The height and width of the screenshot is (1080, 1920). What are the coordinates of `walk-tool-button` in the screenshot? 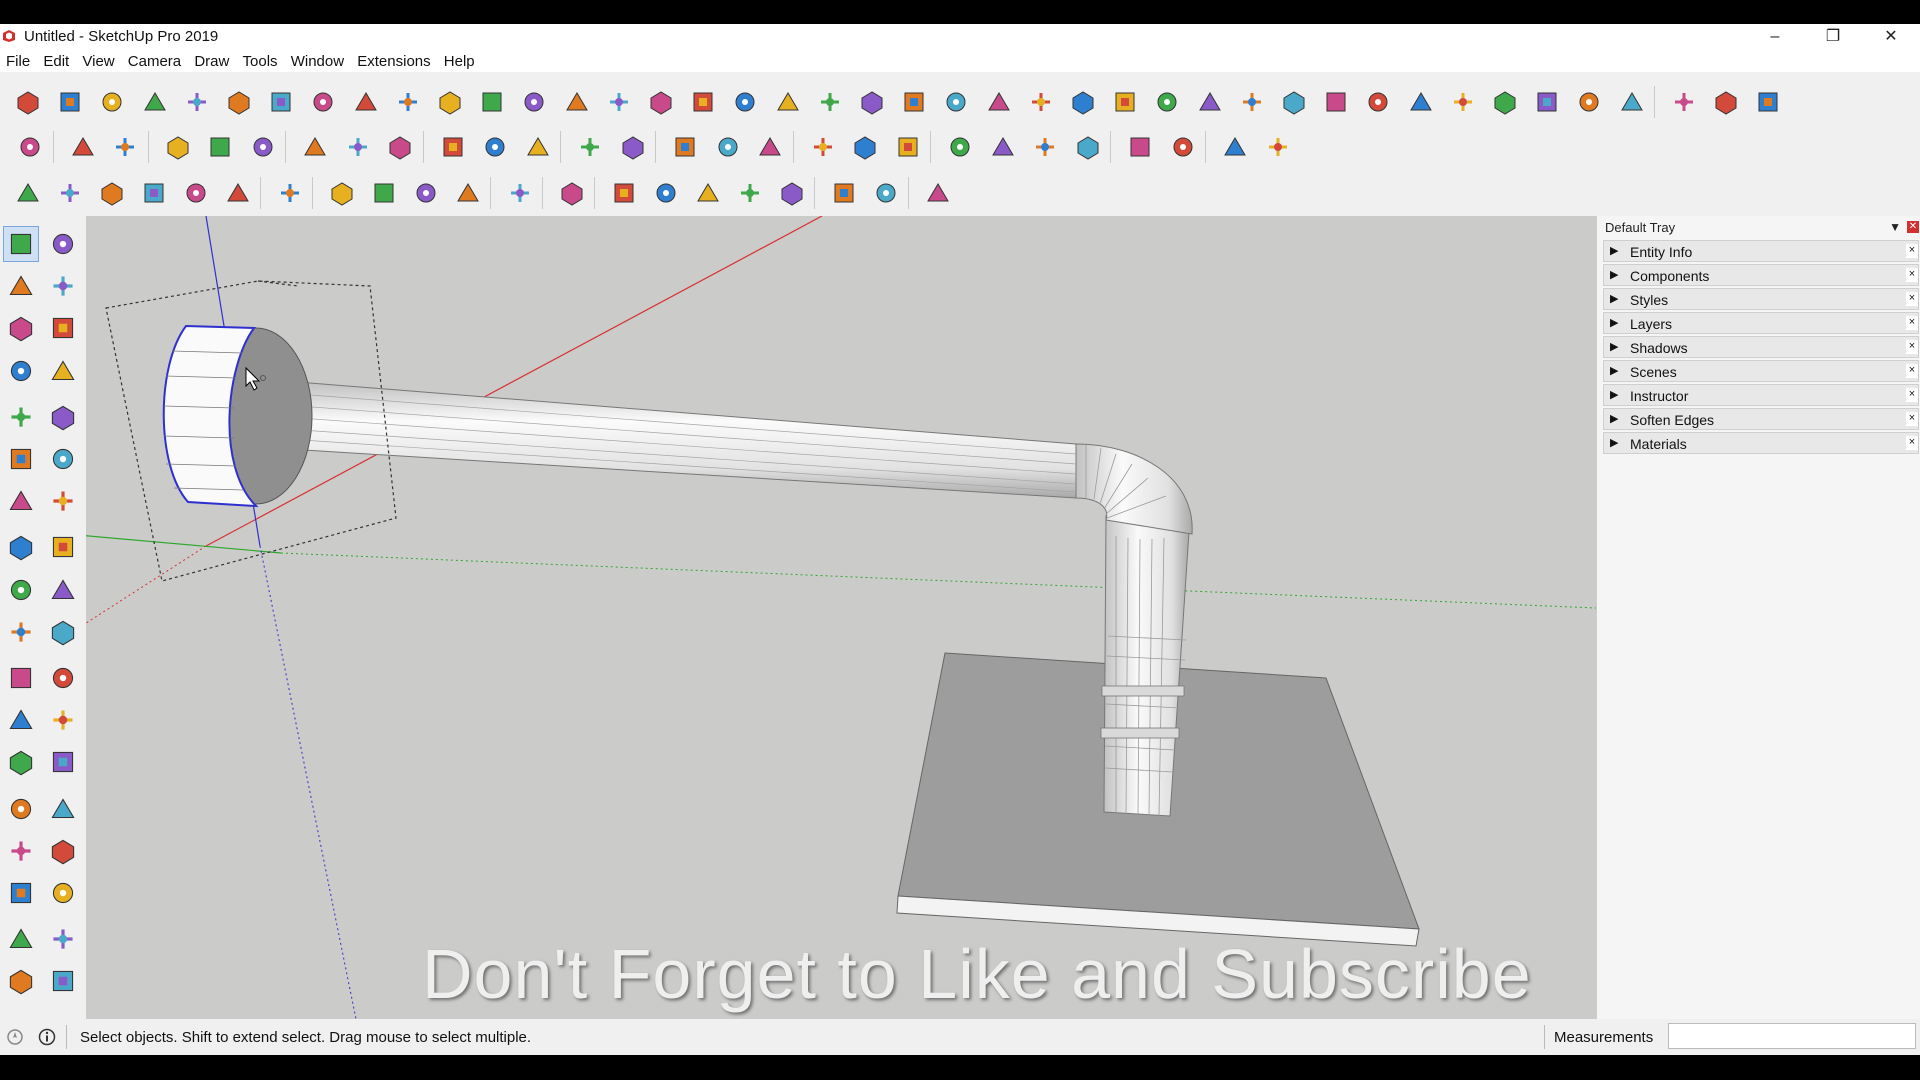 It's located at (21, 981).